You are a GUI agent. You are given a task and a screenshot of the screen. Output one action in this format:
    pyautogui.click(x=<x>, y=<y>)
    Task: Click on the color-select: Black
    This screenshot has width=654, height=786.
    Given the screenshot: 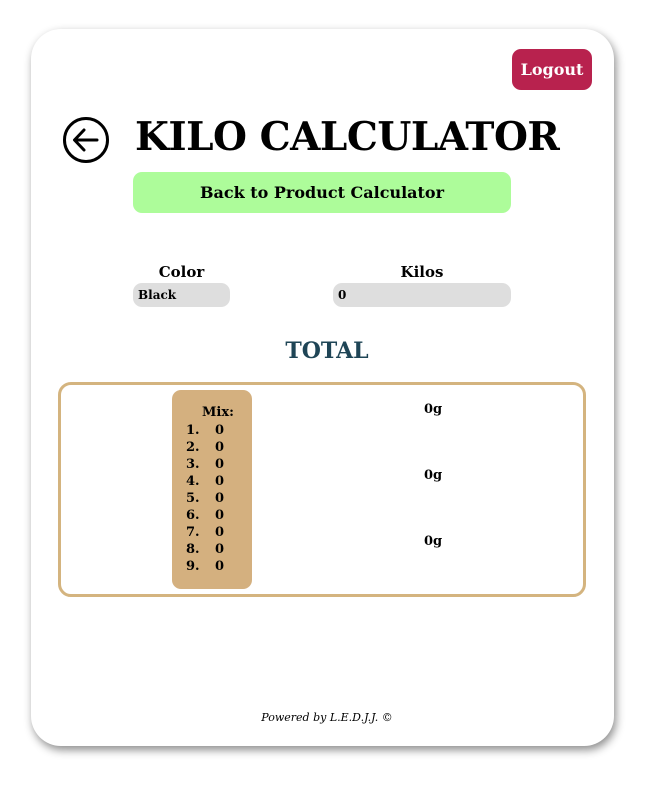 What is the action you would take?
    pyautogui.click(x=181, y=295)
    